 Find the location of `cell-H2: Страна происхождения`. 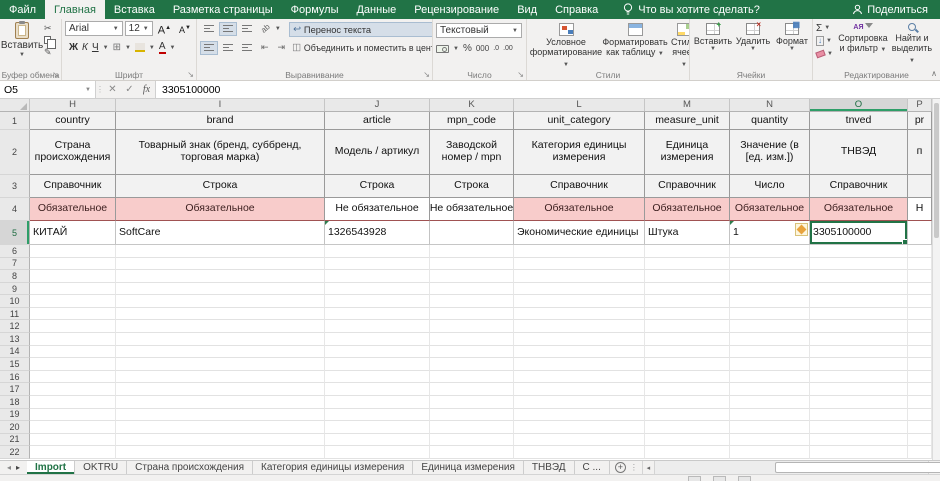

cell-H2: Страна происхождения is located at coordinates (73, 152).